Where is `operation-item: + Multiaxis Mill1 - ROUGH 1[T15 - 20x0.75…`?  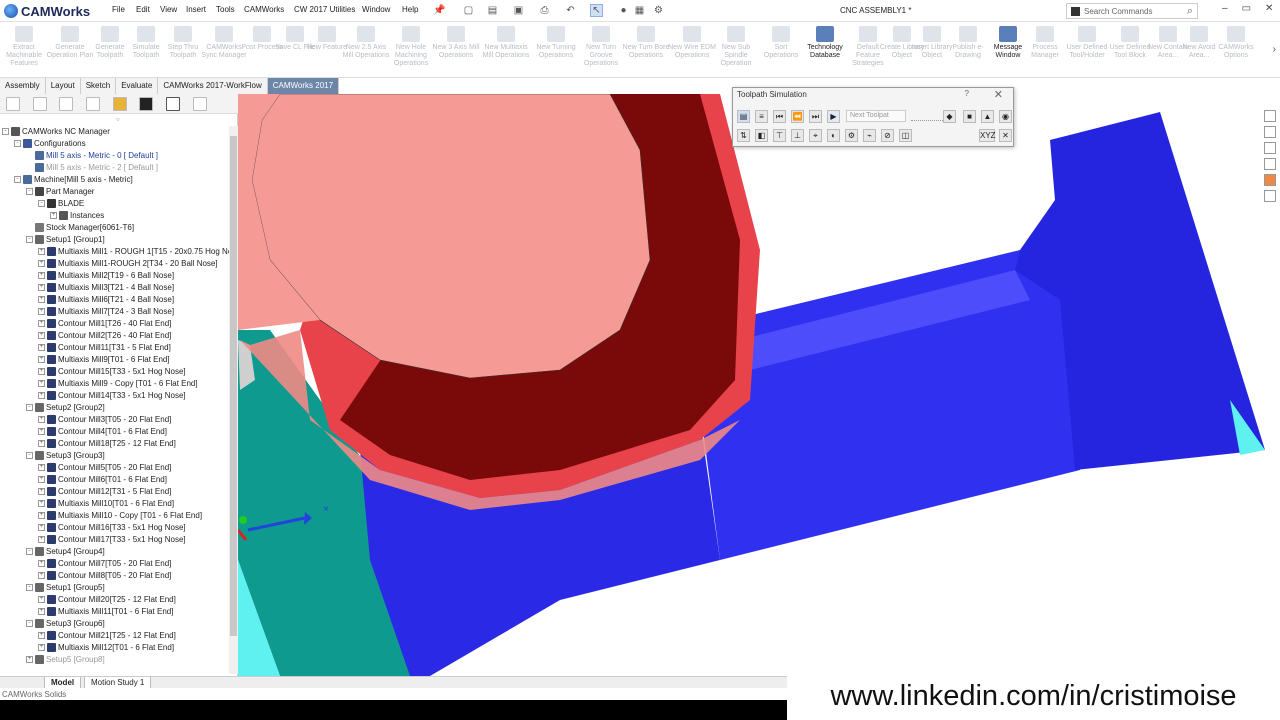
operation-item: + Multiaxis Mill1 - ROUGH 1[T15 - 20x0.75… is located at coordinates (140, 251).